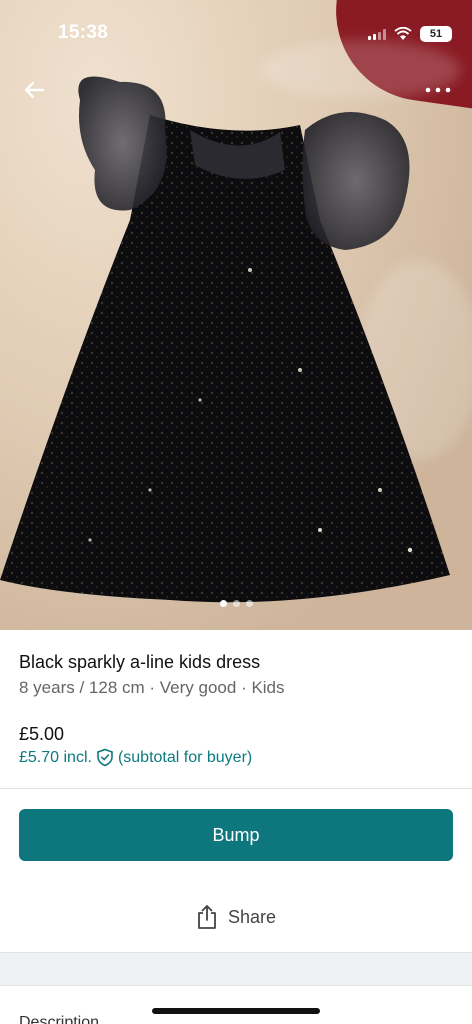 This screenshot has height=1024, width=472. What do you see at coordinates (236, 1011) in the screenshot?
I see `home-indicator` at bounding box center [236, 1011].